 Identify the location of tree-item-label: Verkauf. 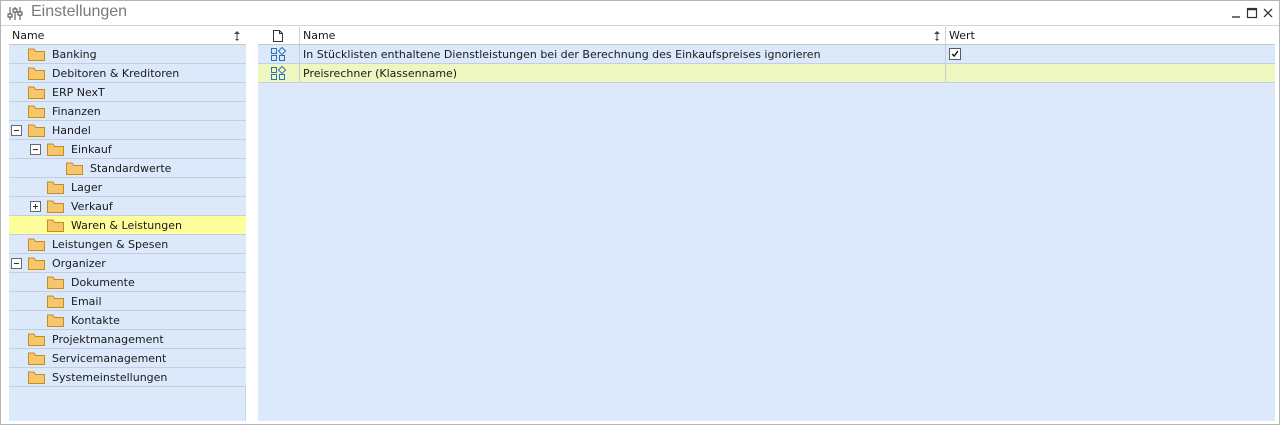
(92, 206).